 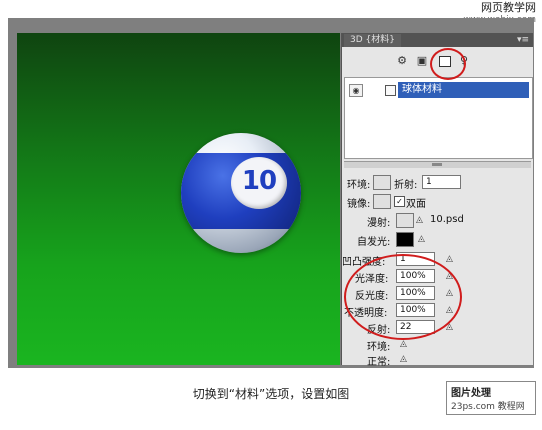 I want to click on billiard-ball: 10, so click(x=241, y=193).